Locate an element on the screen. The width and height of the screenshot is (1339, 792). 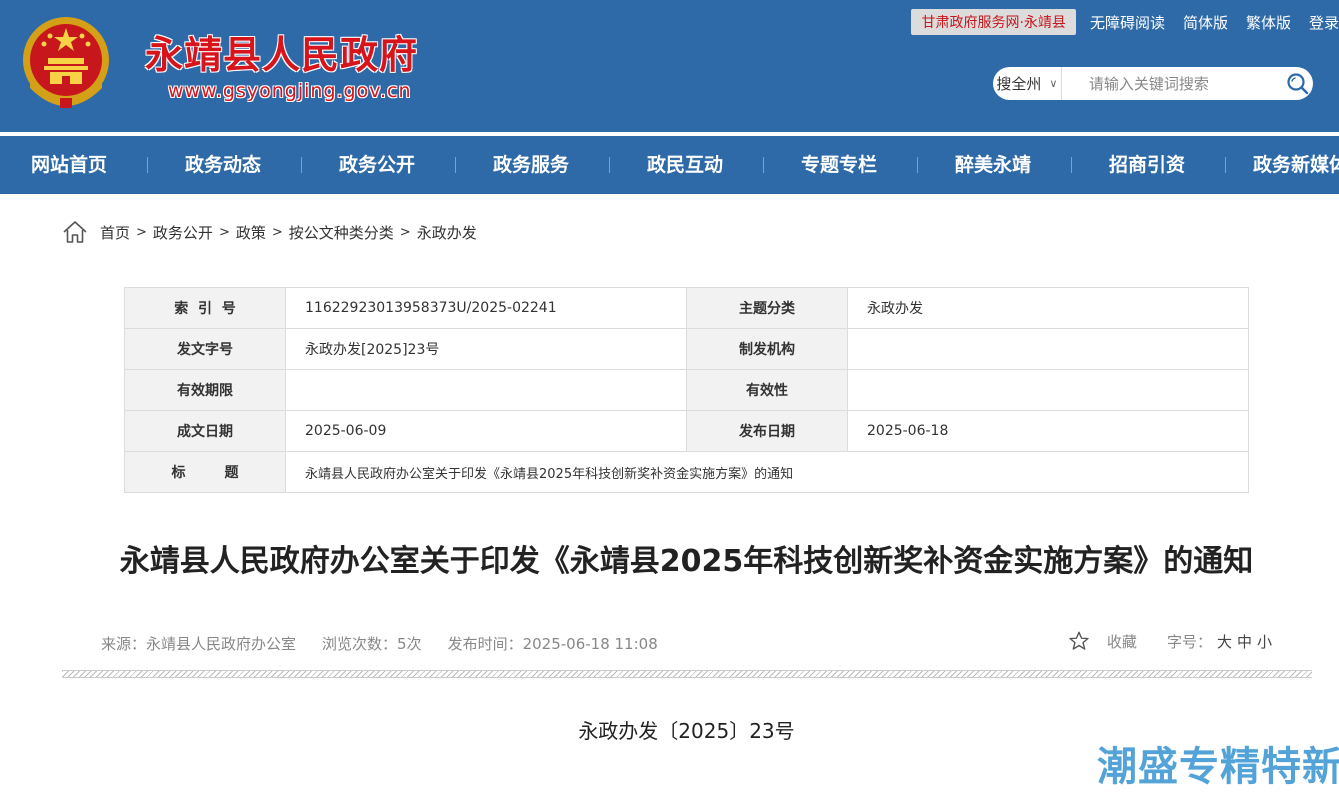
publish-date-value: 2025-06-18 is located at coordinates (1048, 431).